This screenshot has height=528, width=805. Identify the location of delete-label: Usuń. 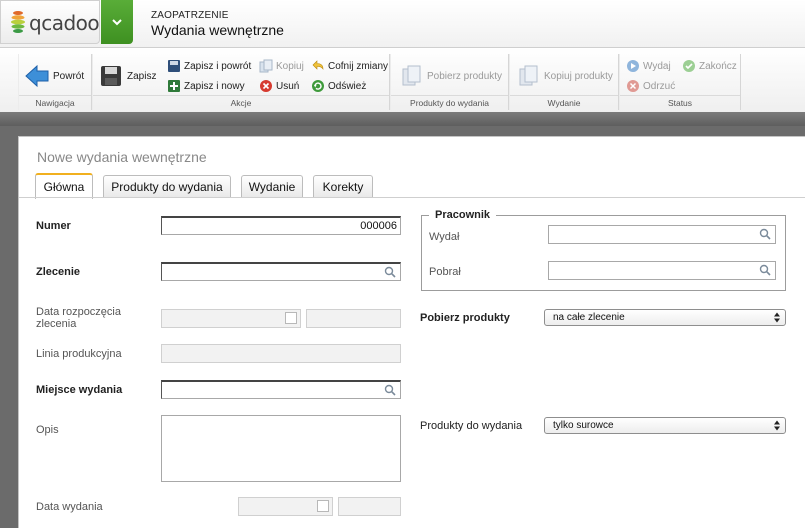
(288, 86).